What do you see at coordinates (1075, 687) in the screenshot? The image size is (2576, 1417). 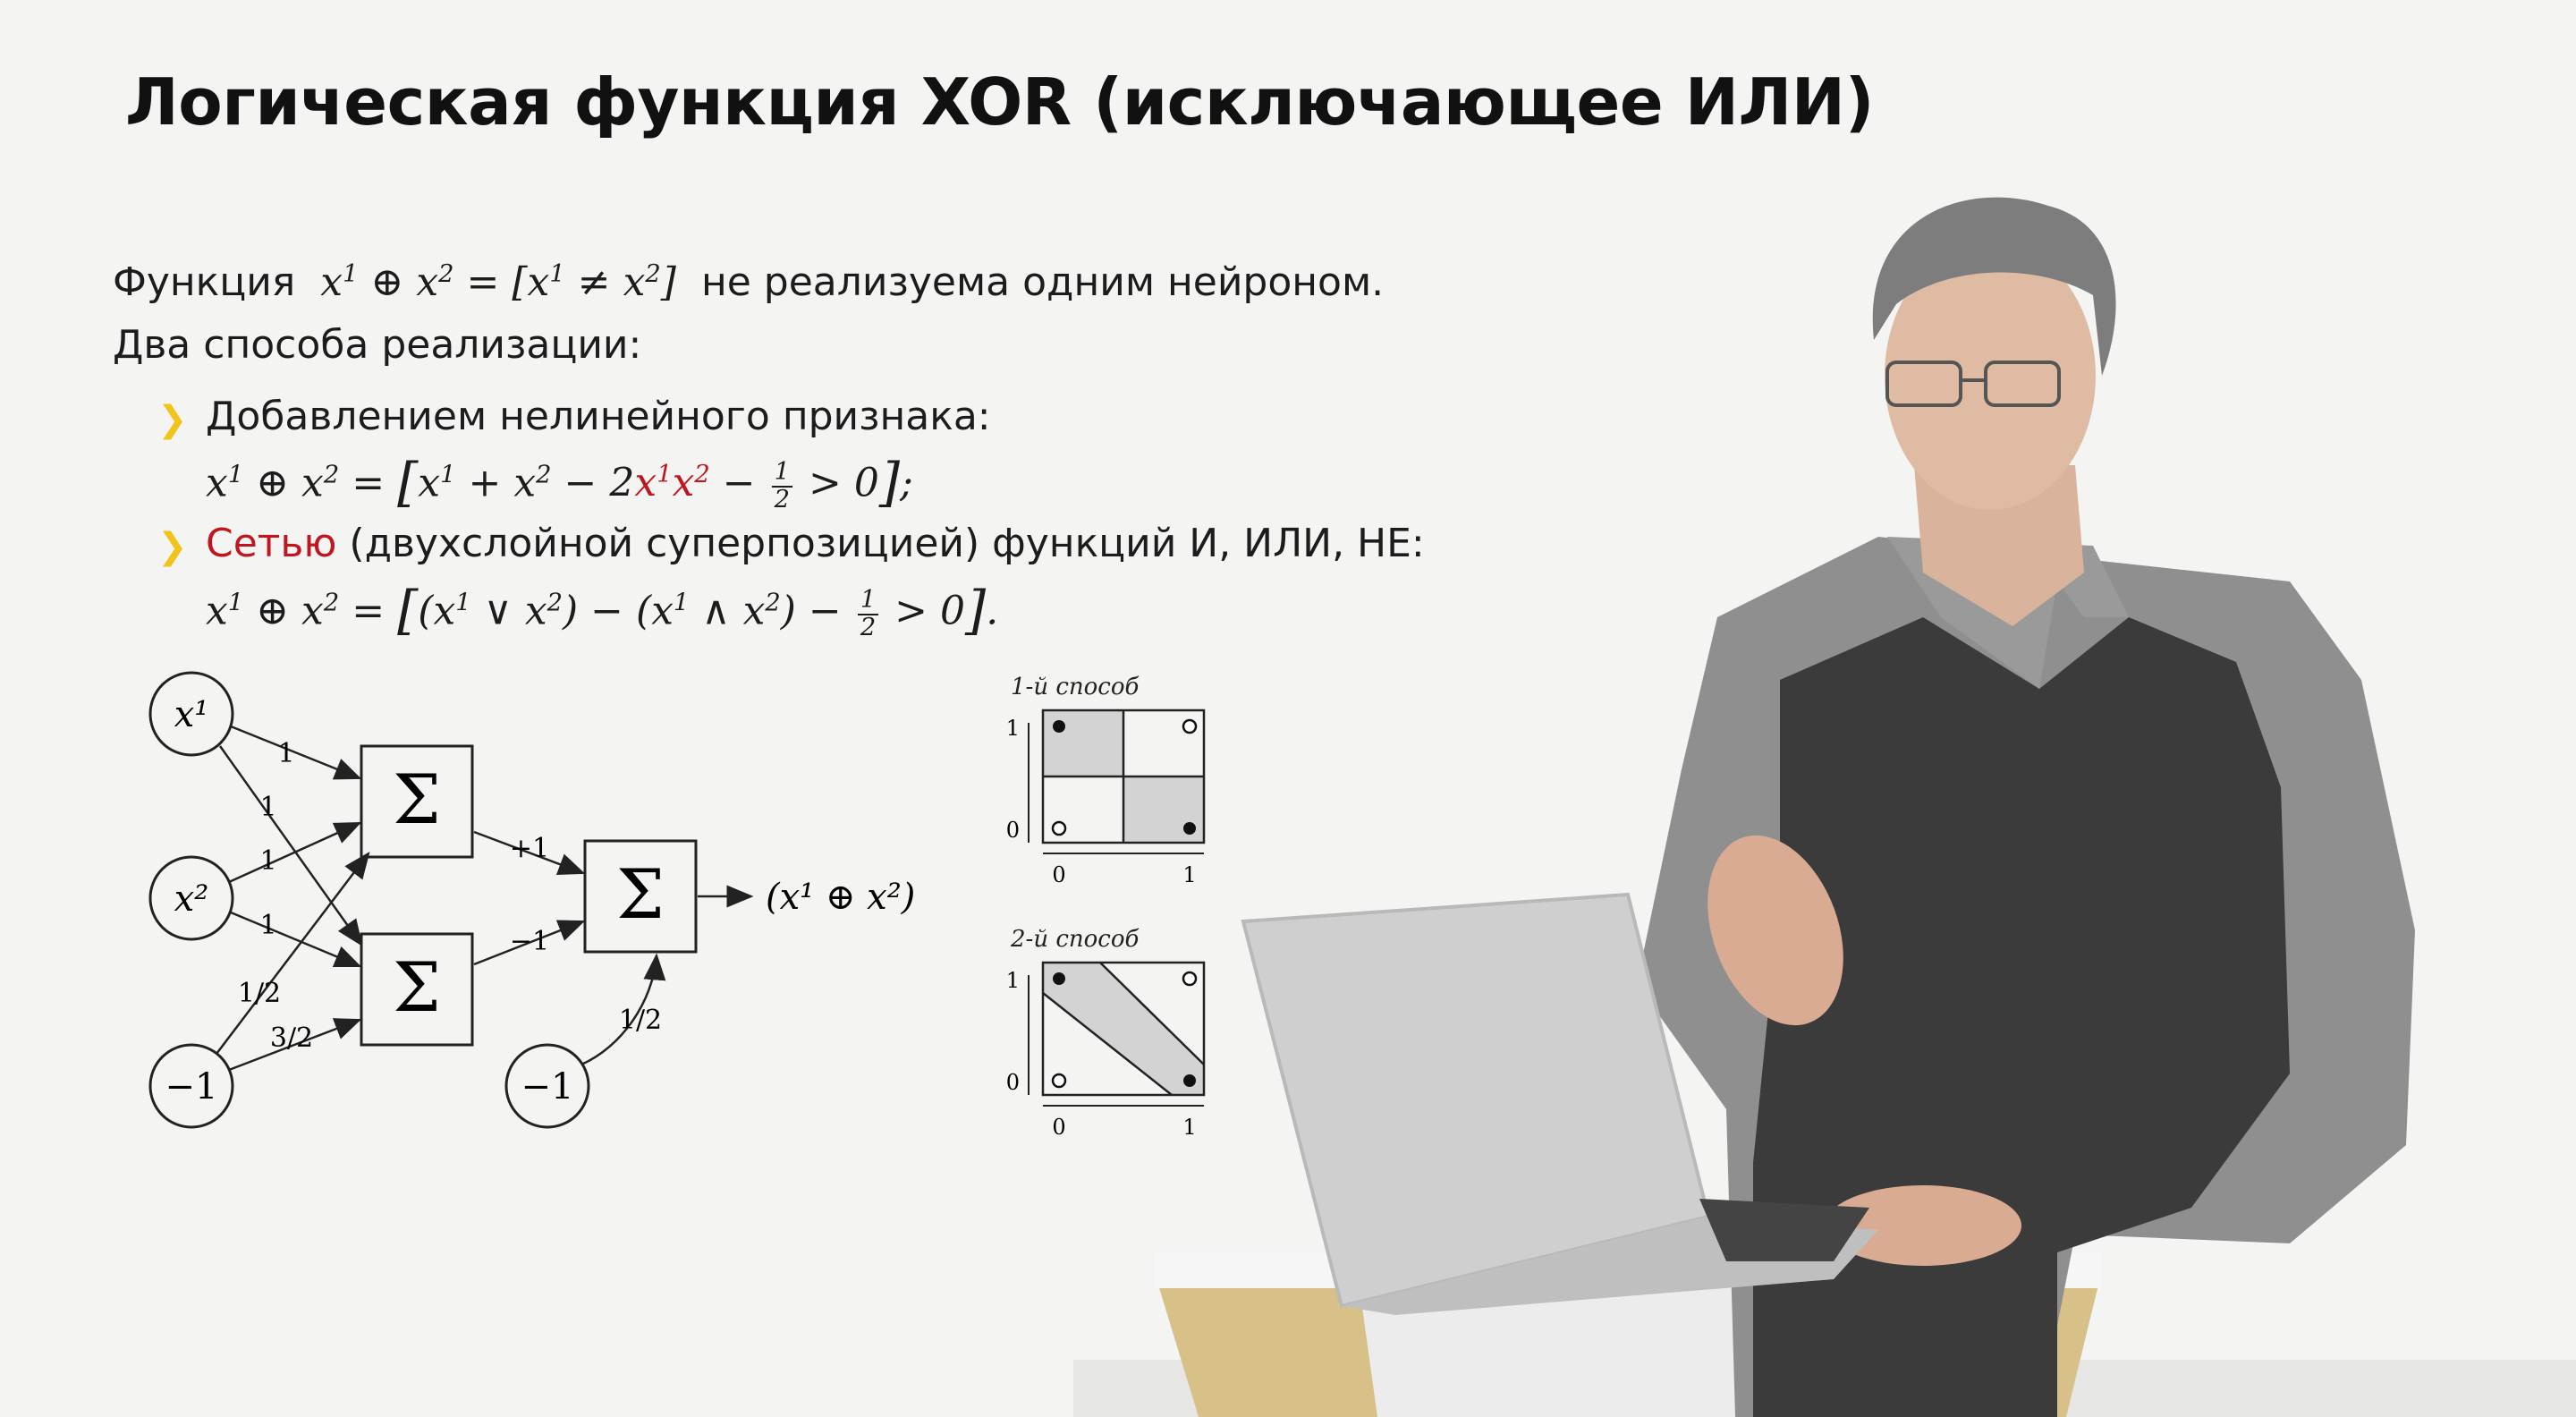 I see `plot1-title: 1-й способ` at bounding box center [1075, 687].